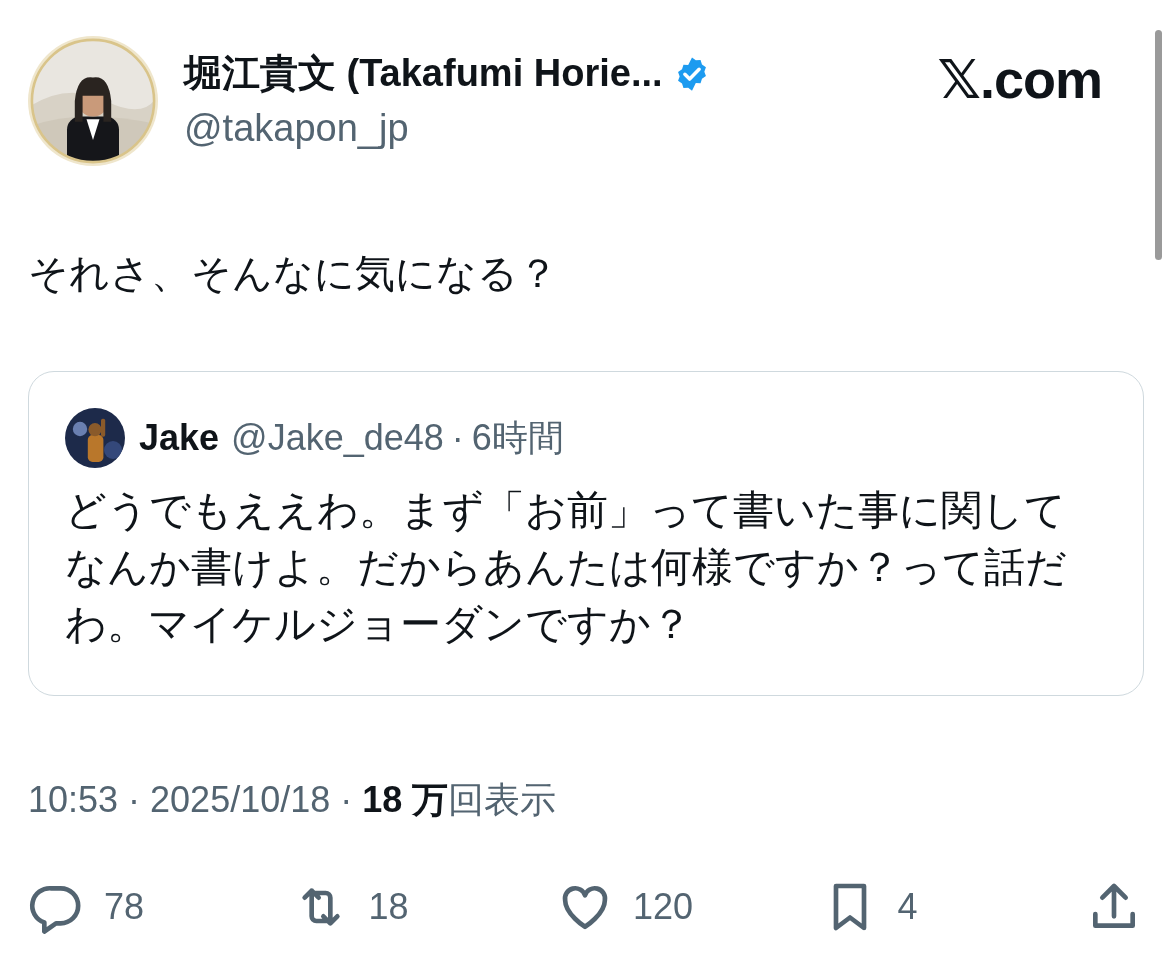 The image size is (1170, 973). I want to click on author-handle: @takapon_jp, so click(561, 128).